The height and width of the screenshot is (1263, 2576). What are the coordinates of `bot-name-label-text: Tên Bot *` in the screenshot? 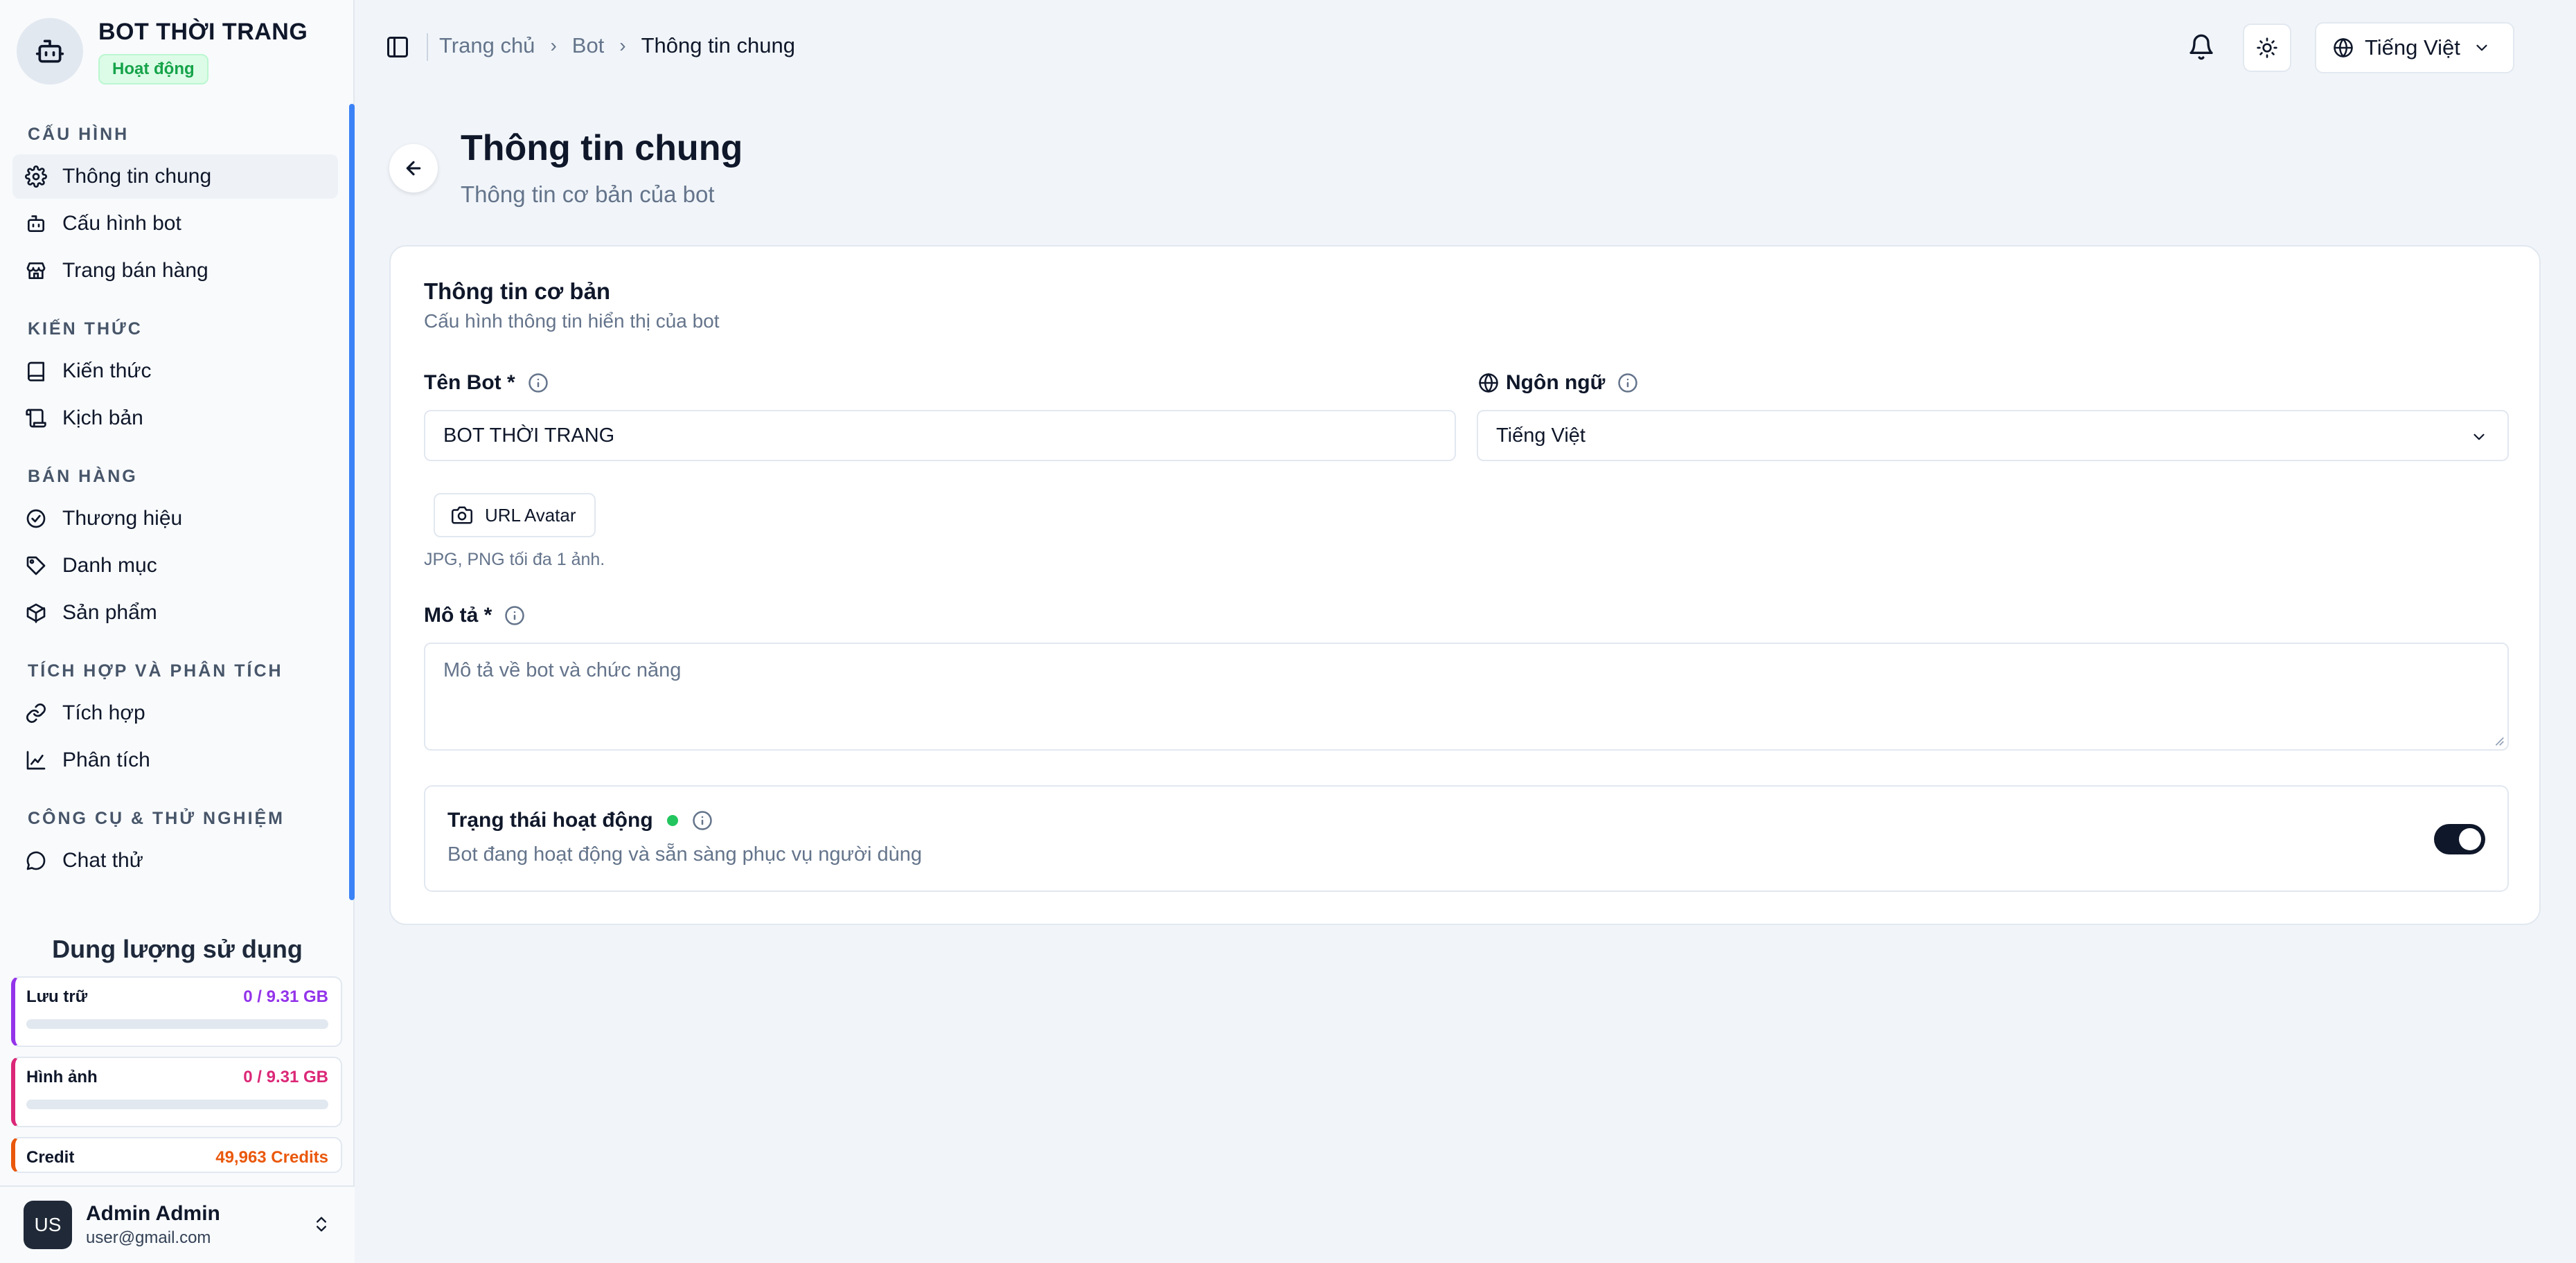 It's located at (469, 382).